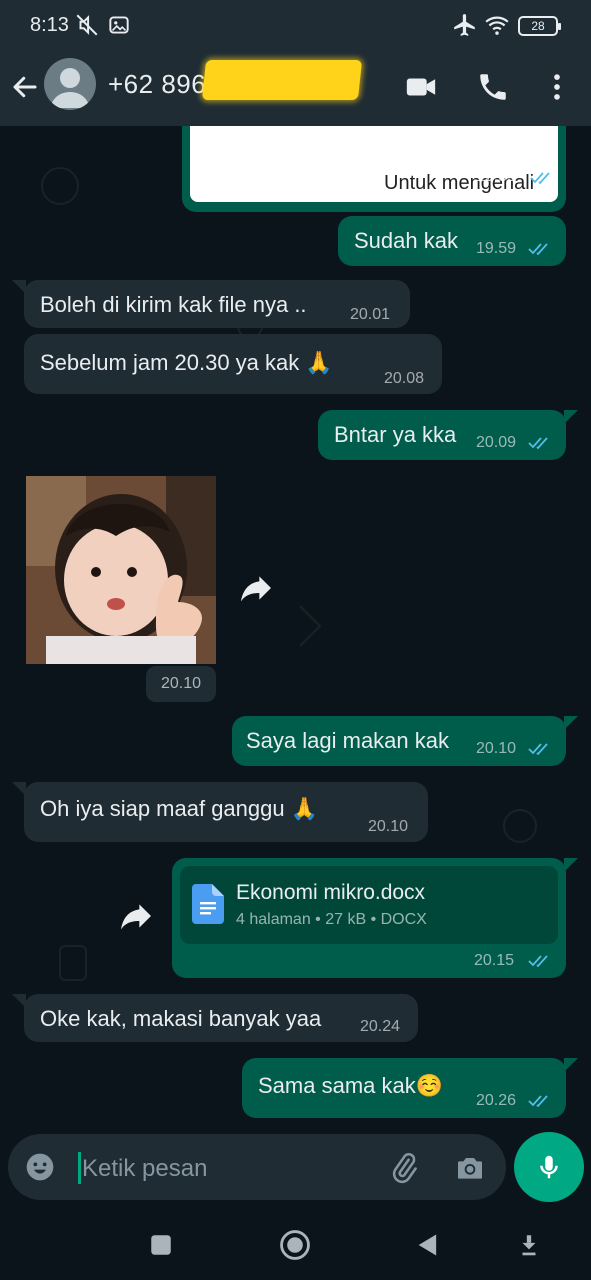 This screenshot has width=591, height=1280. Describe the element at coordinates (496, 442) in the screenshot. I see `message-time: 20.09` at that location.